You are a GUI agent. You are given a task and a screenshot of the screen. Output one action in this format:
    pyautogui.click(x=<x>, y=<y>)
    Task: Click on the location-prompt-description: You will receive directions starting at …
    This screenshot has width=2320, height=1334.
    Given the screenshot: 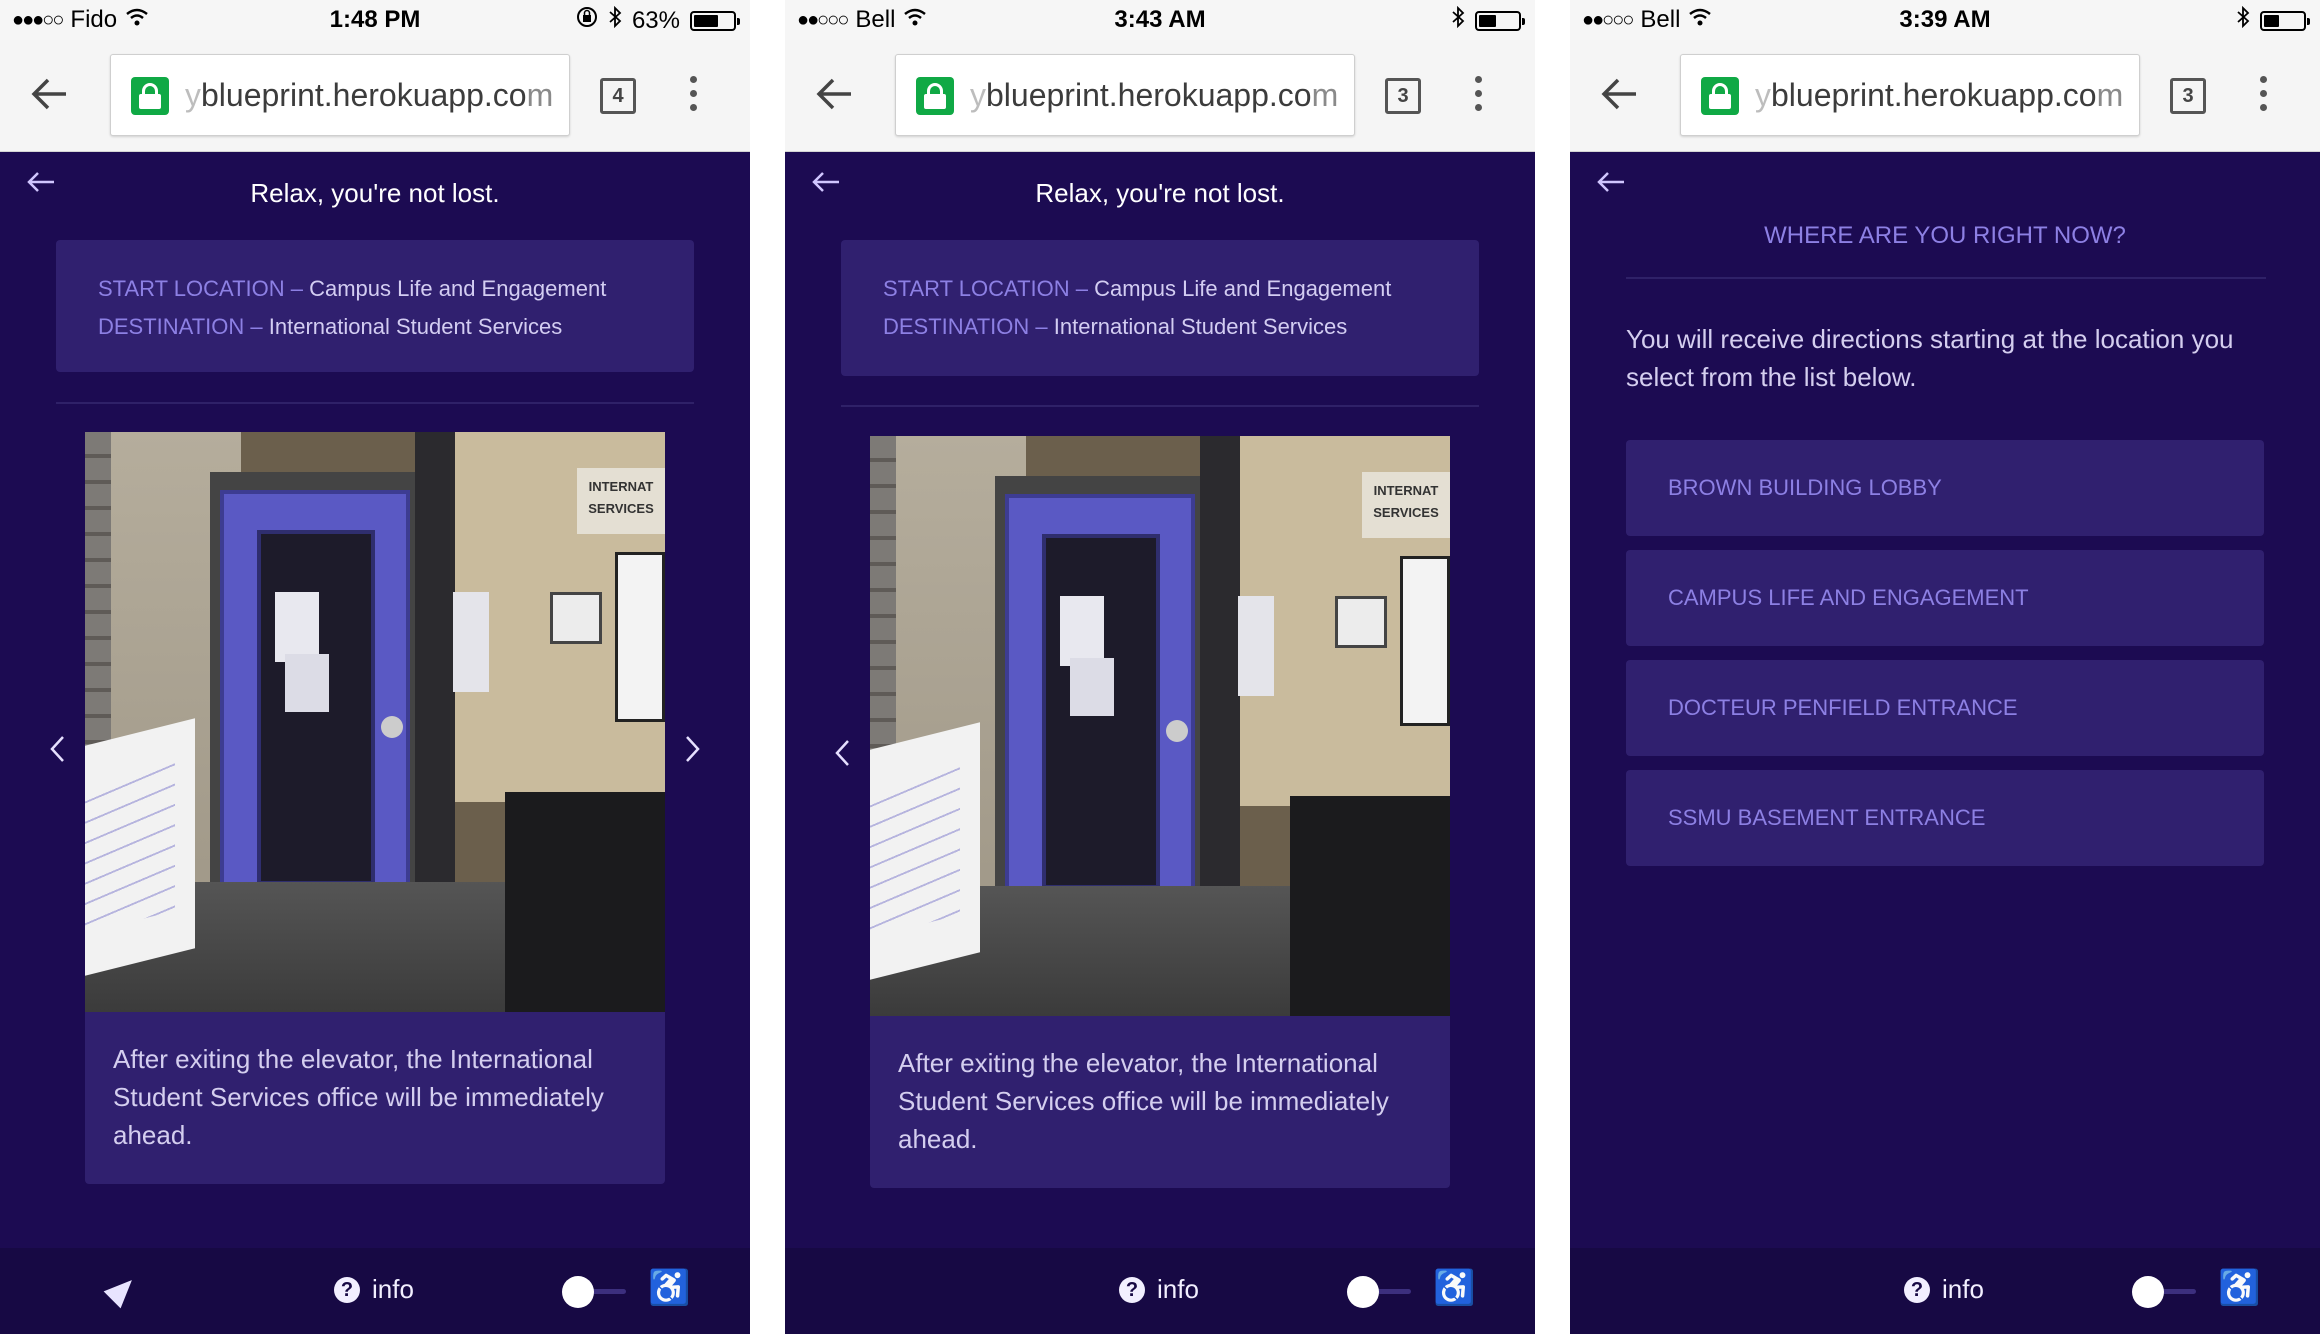 What is the action you would take?
    pyautogui.click(x=1930, y=358)
    